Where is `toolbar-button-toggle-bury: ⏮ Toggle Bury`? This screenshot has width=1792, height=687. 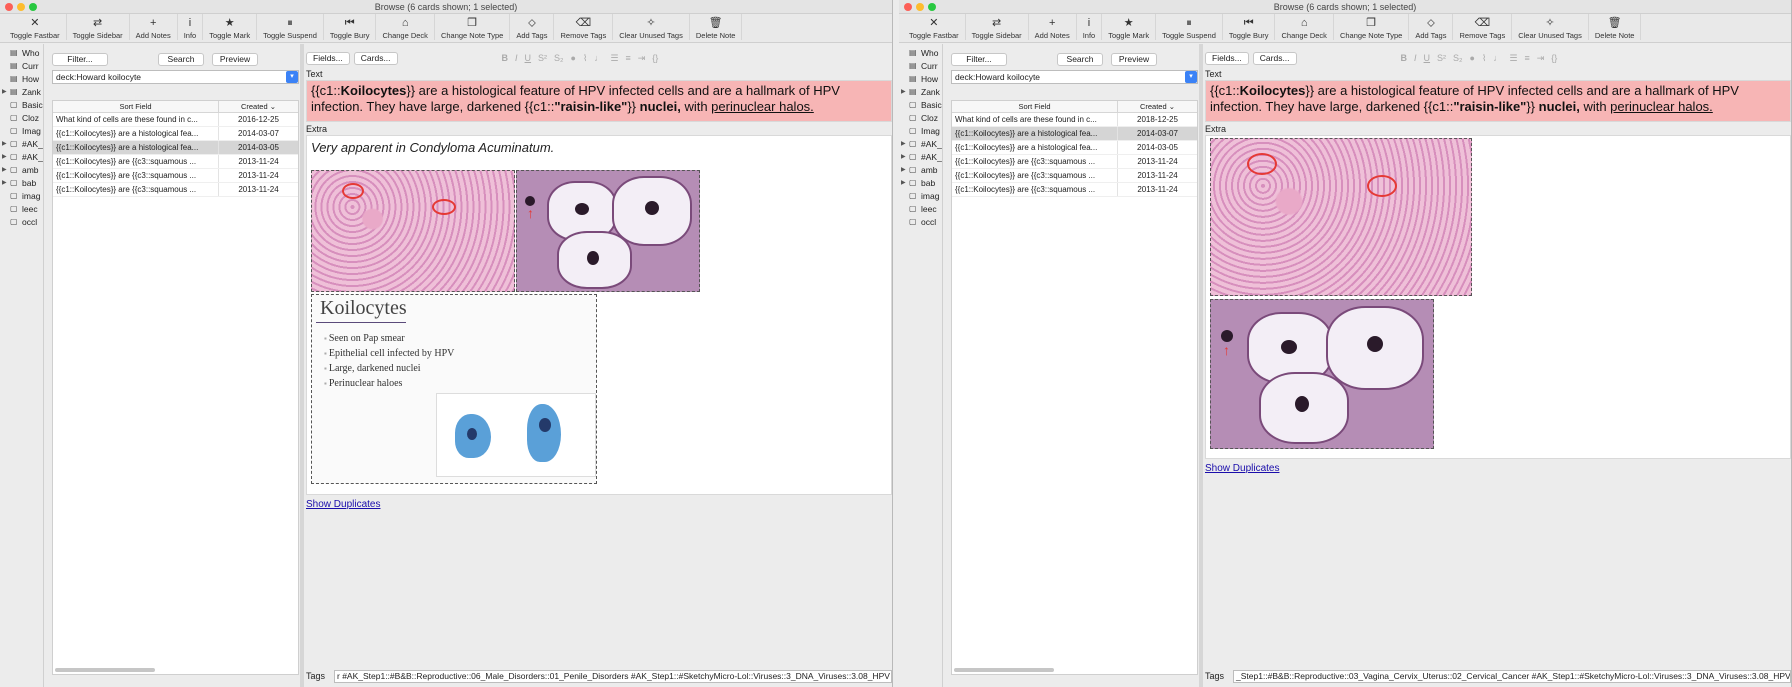
toolbar-button-toggle-bury: ⏮ Toggle Bury is located at coordinates (350, 27).